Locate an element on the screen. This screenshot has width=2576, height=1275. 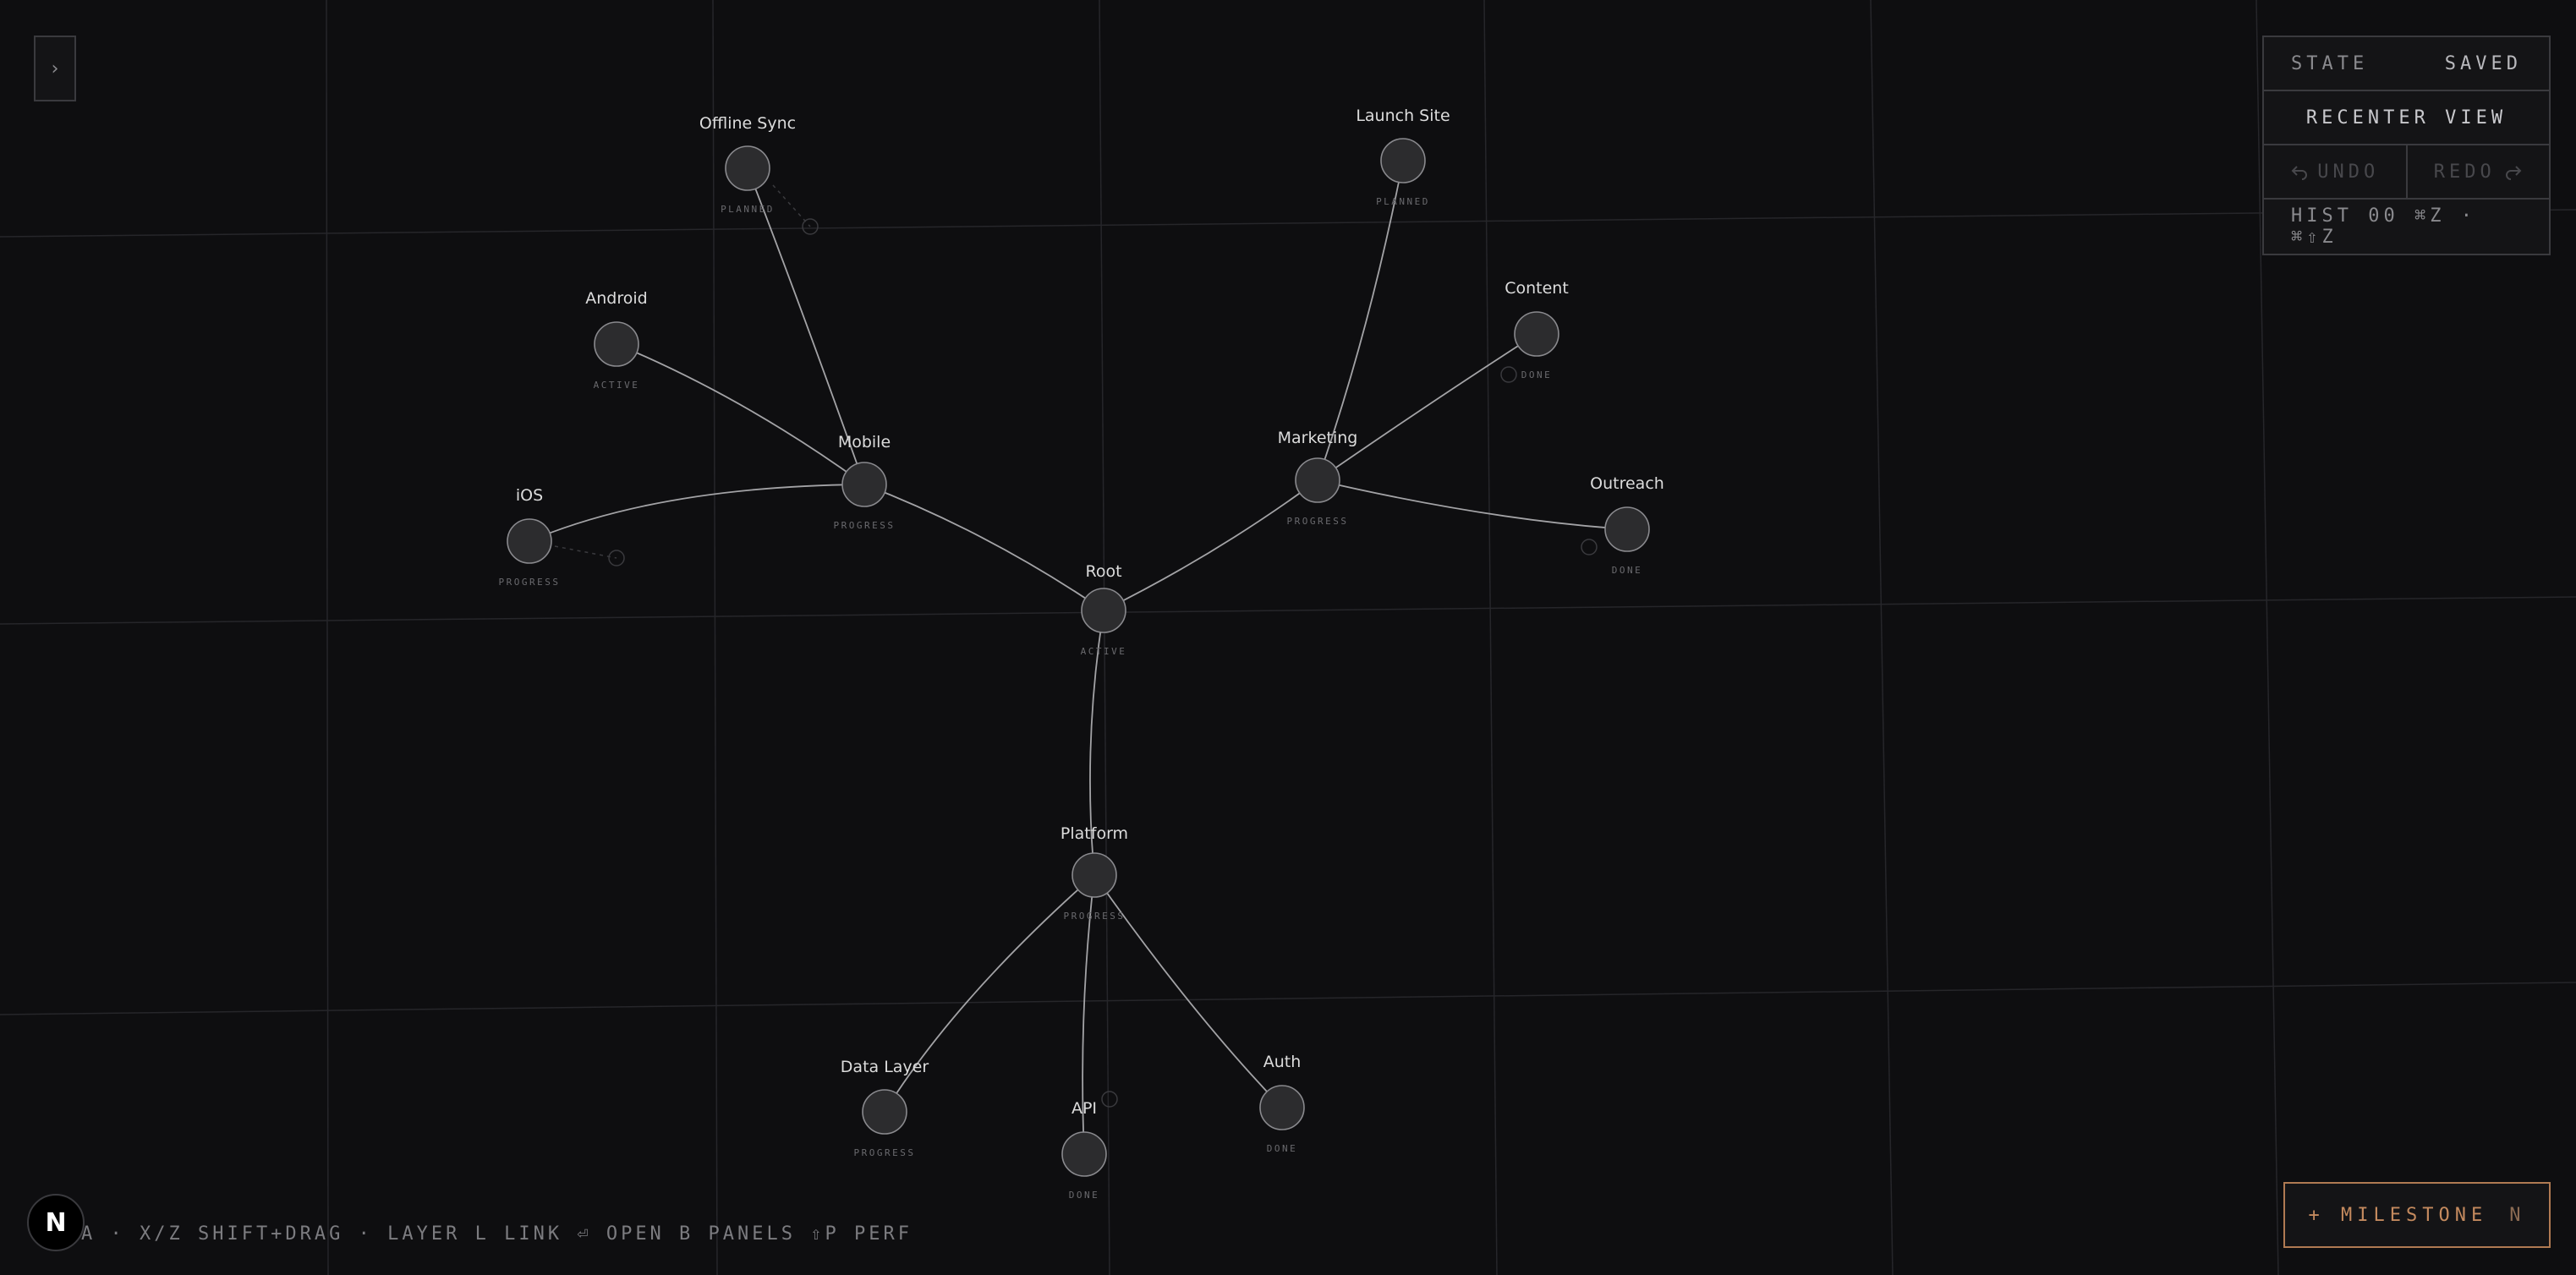
recenter-view-label: RECENTER VIEW is located at coordinates (2406, 118).